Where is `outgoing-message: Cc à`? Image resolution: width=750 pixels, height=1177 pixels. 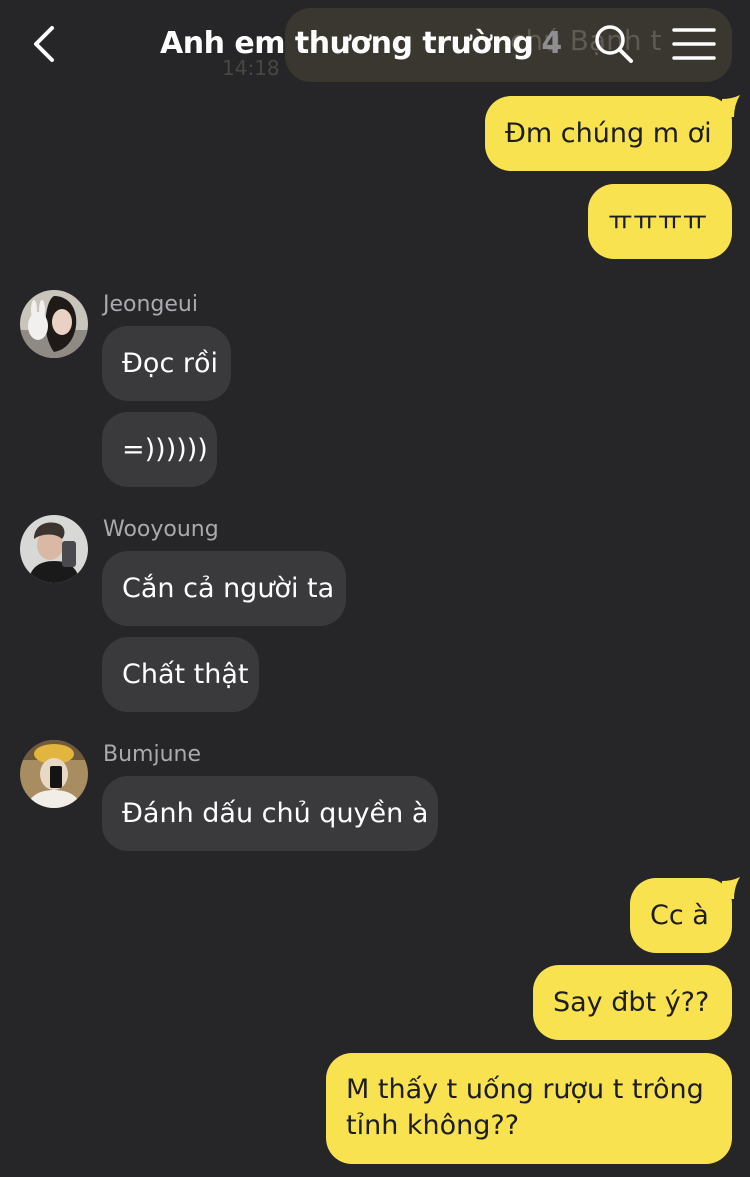 outgoing-message: Cc à is located at coordinates (681, 915).